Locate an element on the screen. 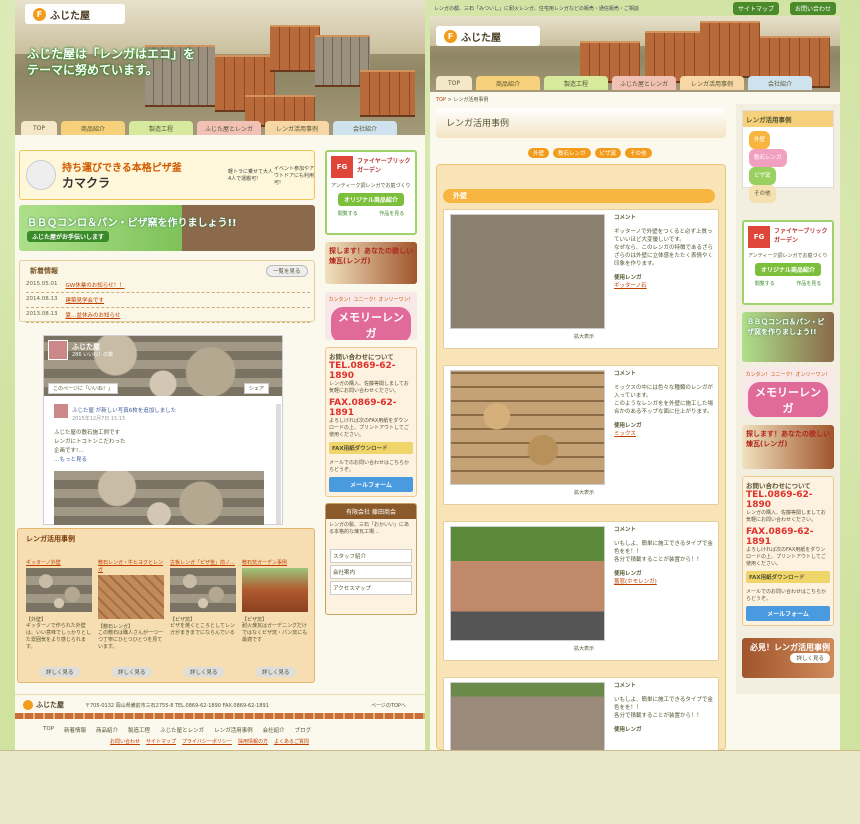 The height and width of the screenshot is (824, 860). left-main-nav: TOP 商品紹介 製造工程 ふじた屋とレンガ レンガ活用事例 会社紹介 is located at coordinates (209, 128).